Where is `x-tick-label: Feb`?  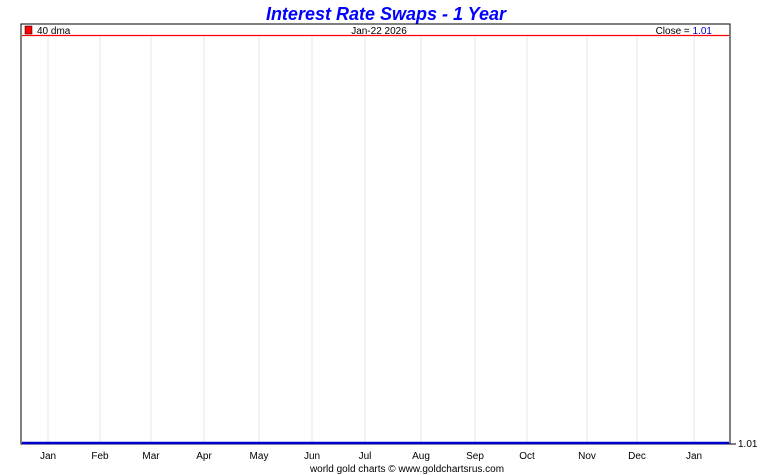
x-tick-label: Feb is located at coordinates (100, 456).